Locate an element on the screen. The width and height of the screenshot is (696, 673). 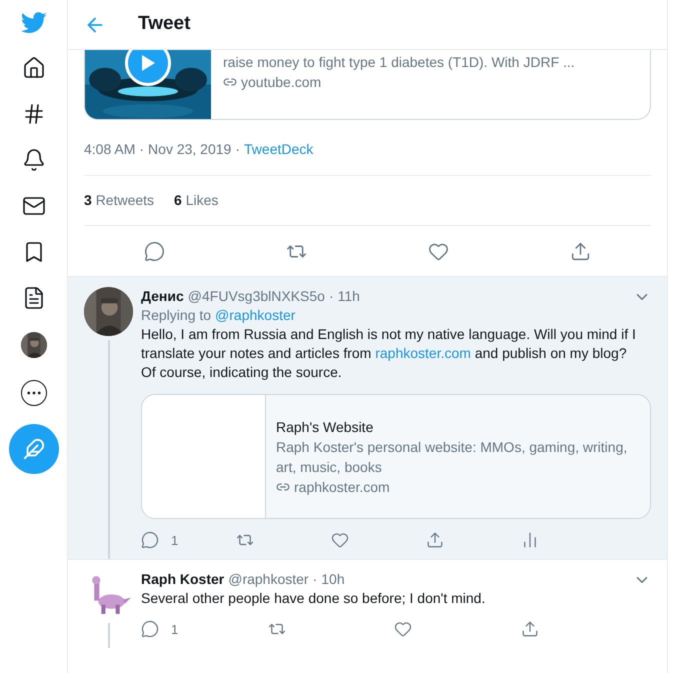
user-handle: @raphkoster is located at coordinates (268, 579).